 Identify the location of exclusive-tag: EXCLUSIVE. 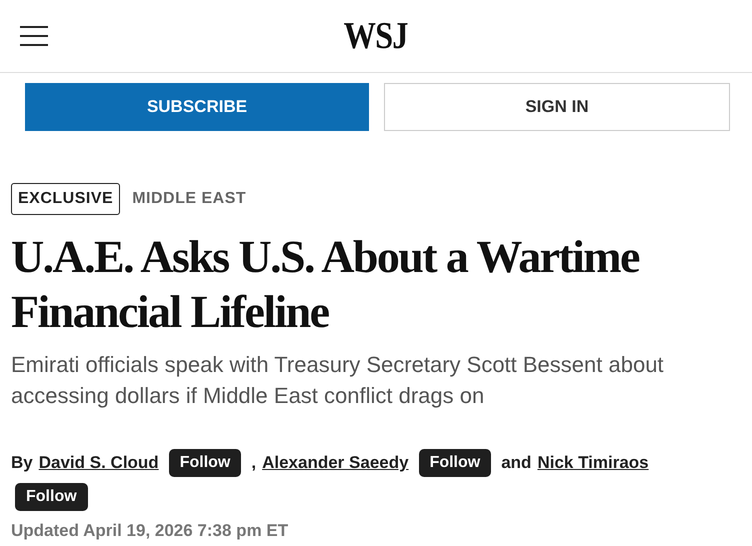
(65, 199).